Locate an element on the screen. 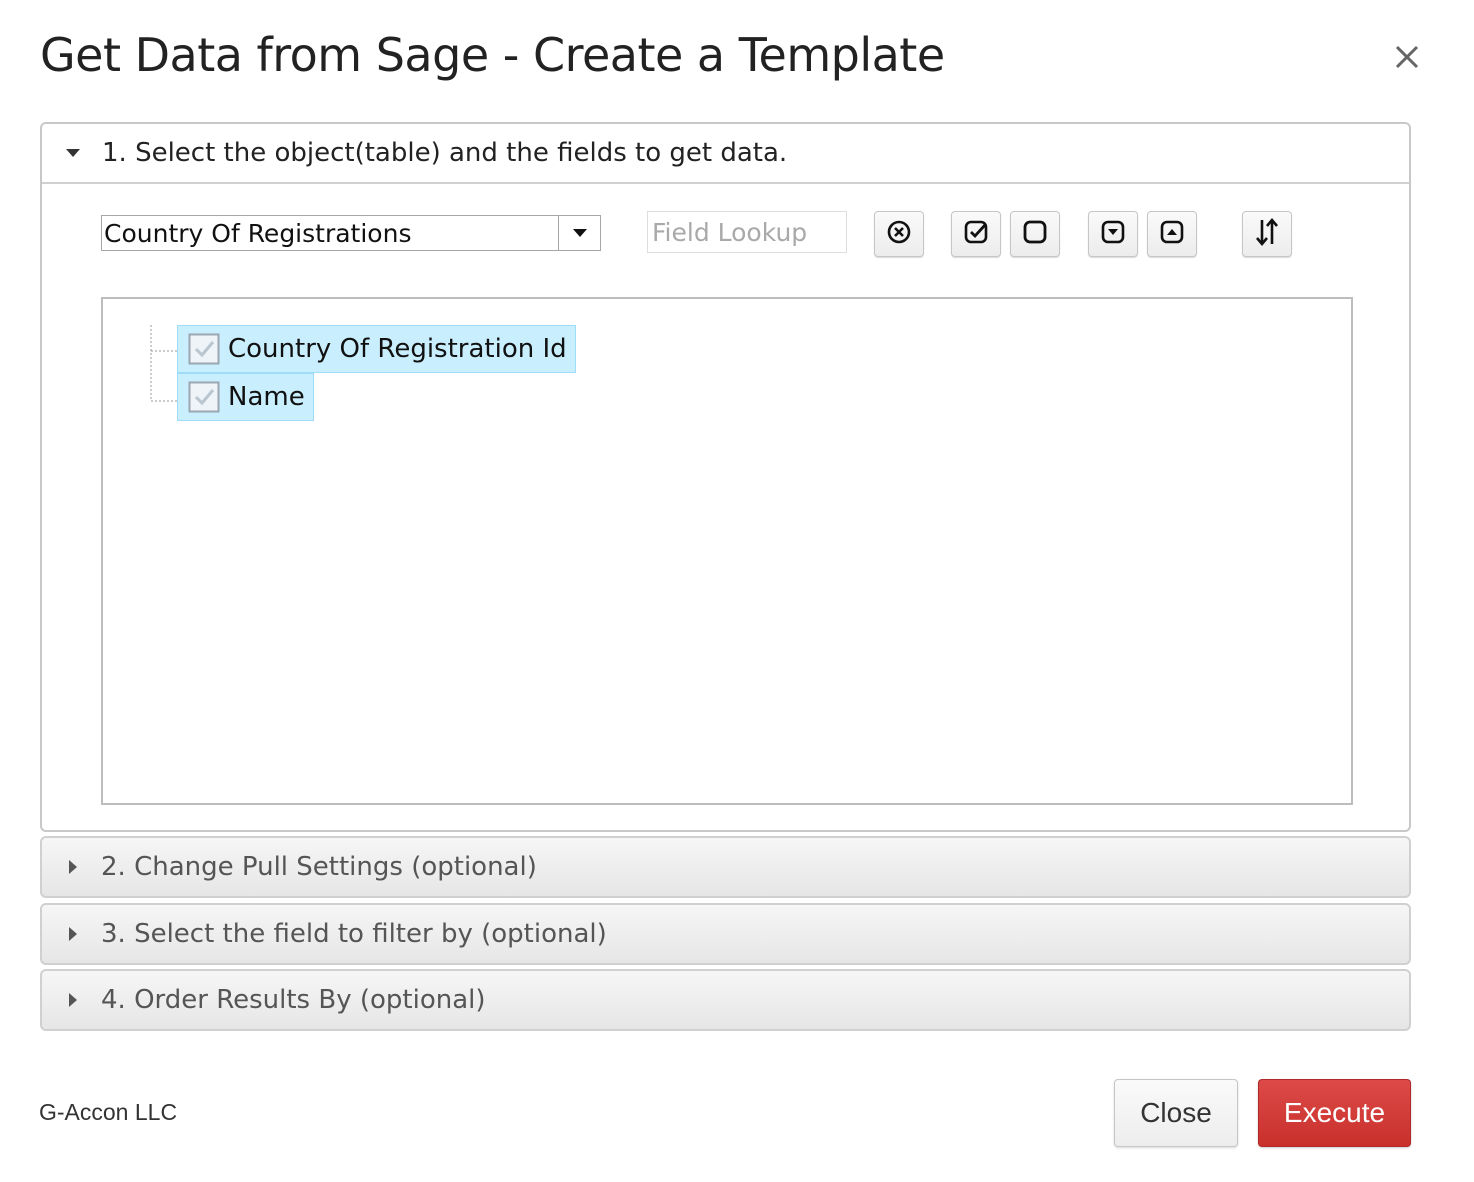 The height and width of the screenshot is (1182, 1474). caret-down-icon is located at coordinates (73, 153).